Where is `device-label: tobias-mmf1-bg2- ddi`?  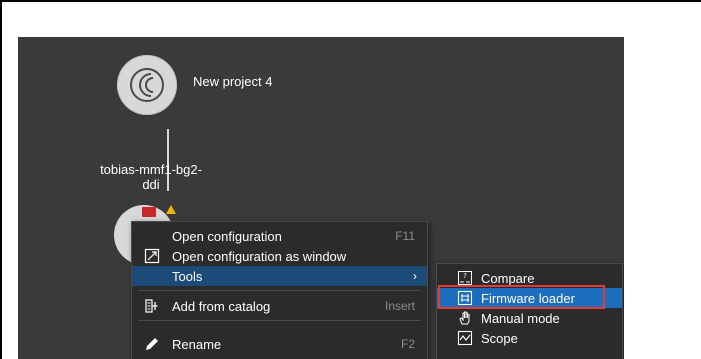
device-label: tobias-mmf1-bg2- ddi is located at coordinates (151, 177).